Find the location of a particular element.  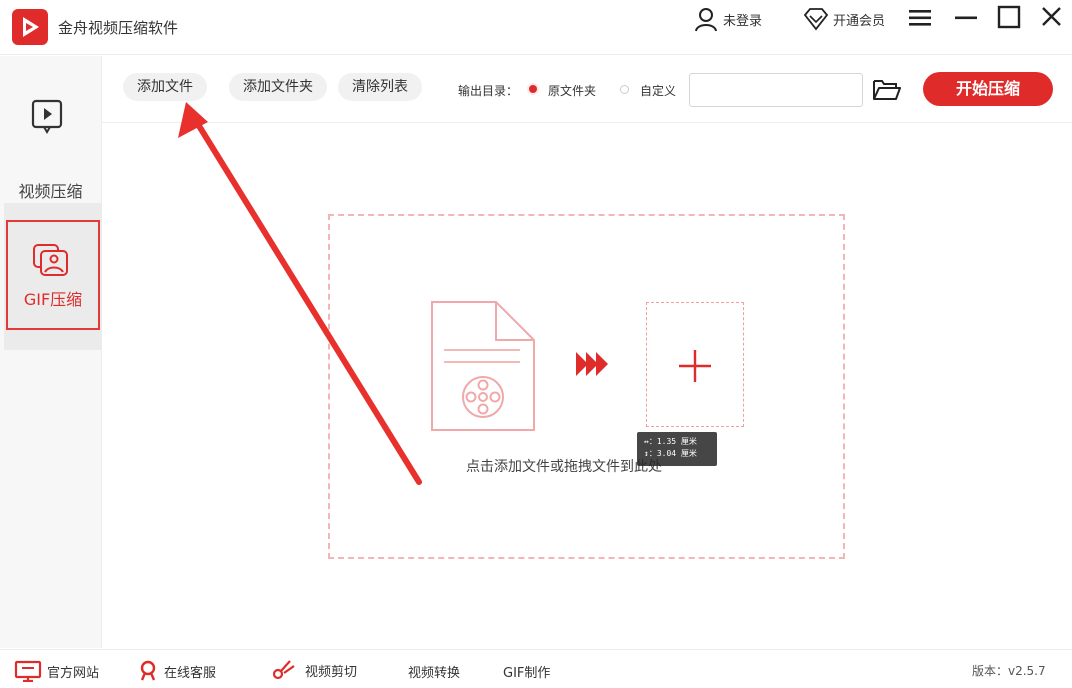

radio-source-label: 原文件夹 is located at coordinates (572, 90).